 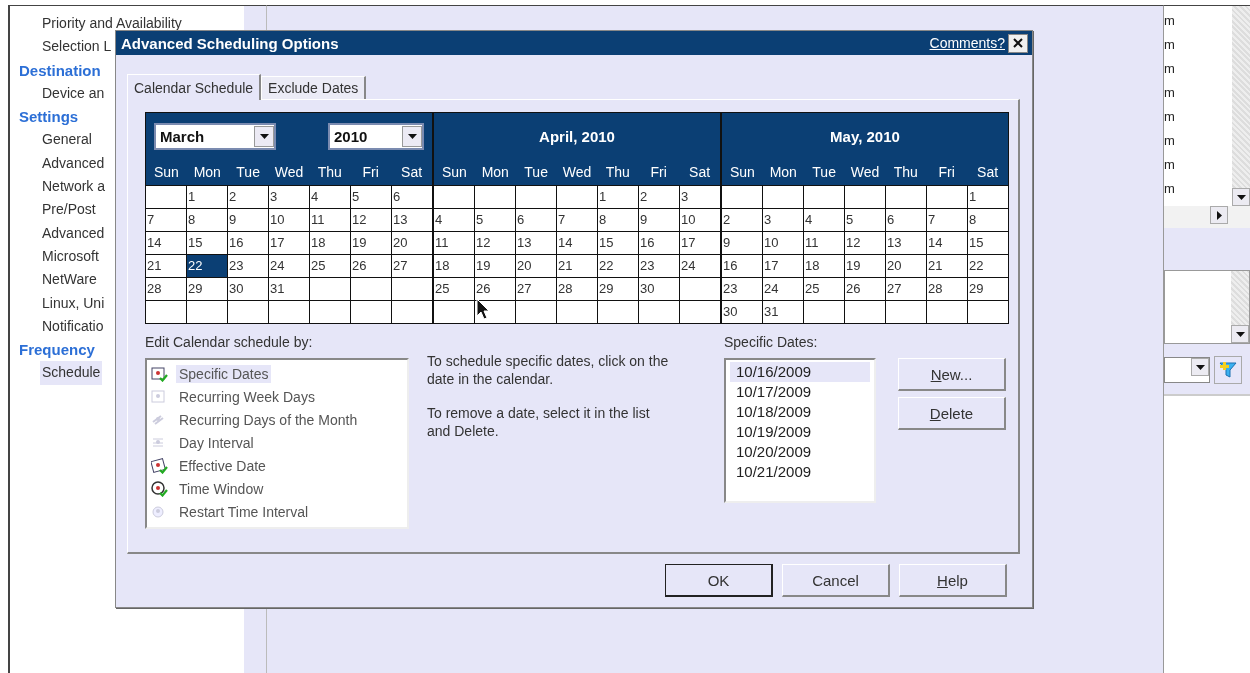 I want to click on list-item: 10/16/2009, so click(x=800, y=372).